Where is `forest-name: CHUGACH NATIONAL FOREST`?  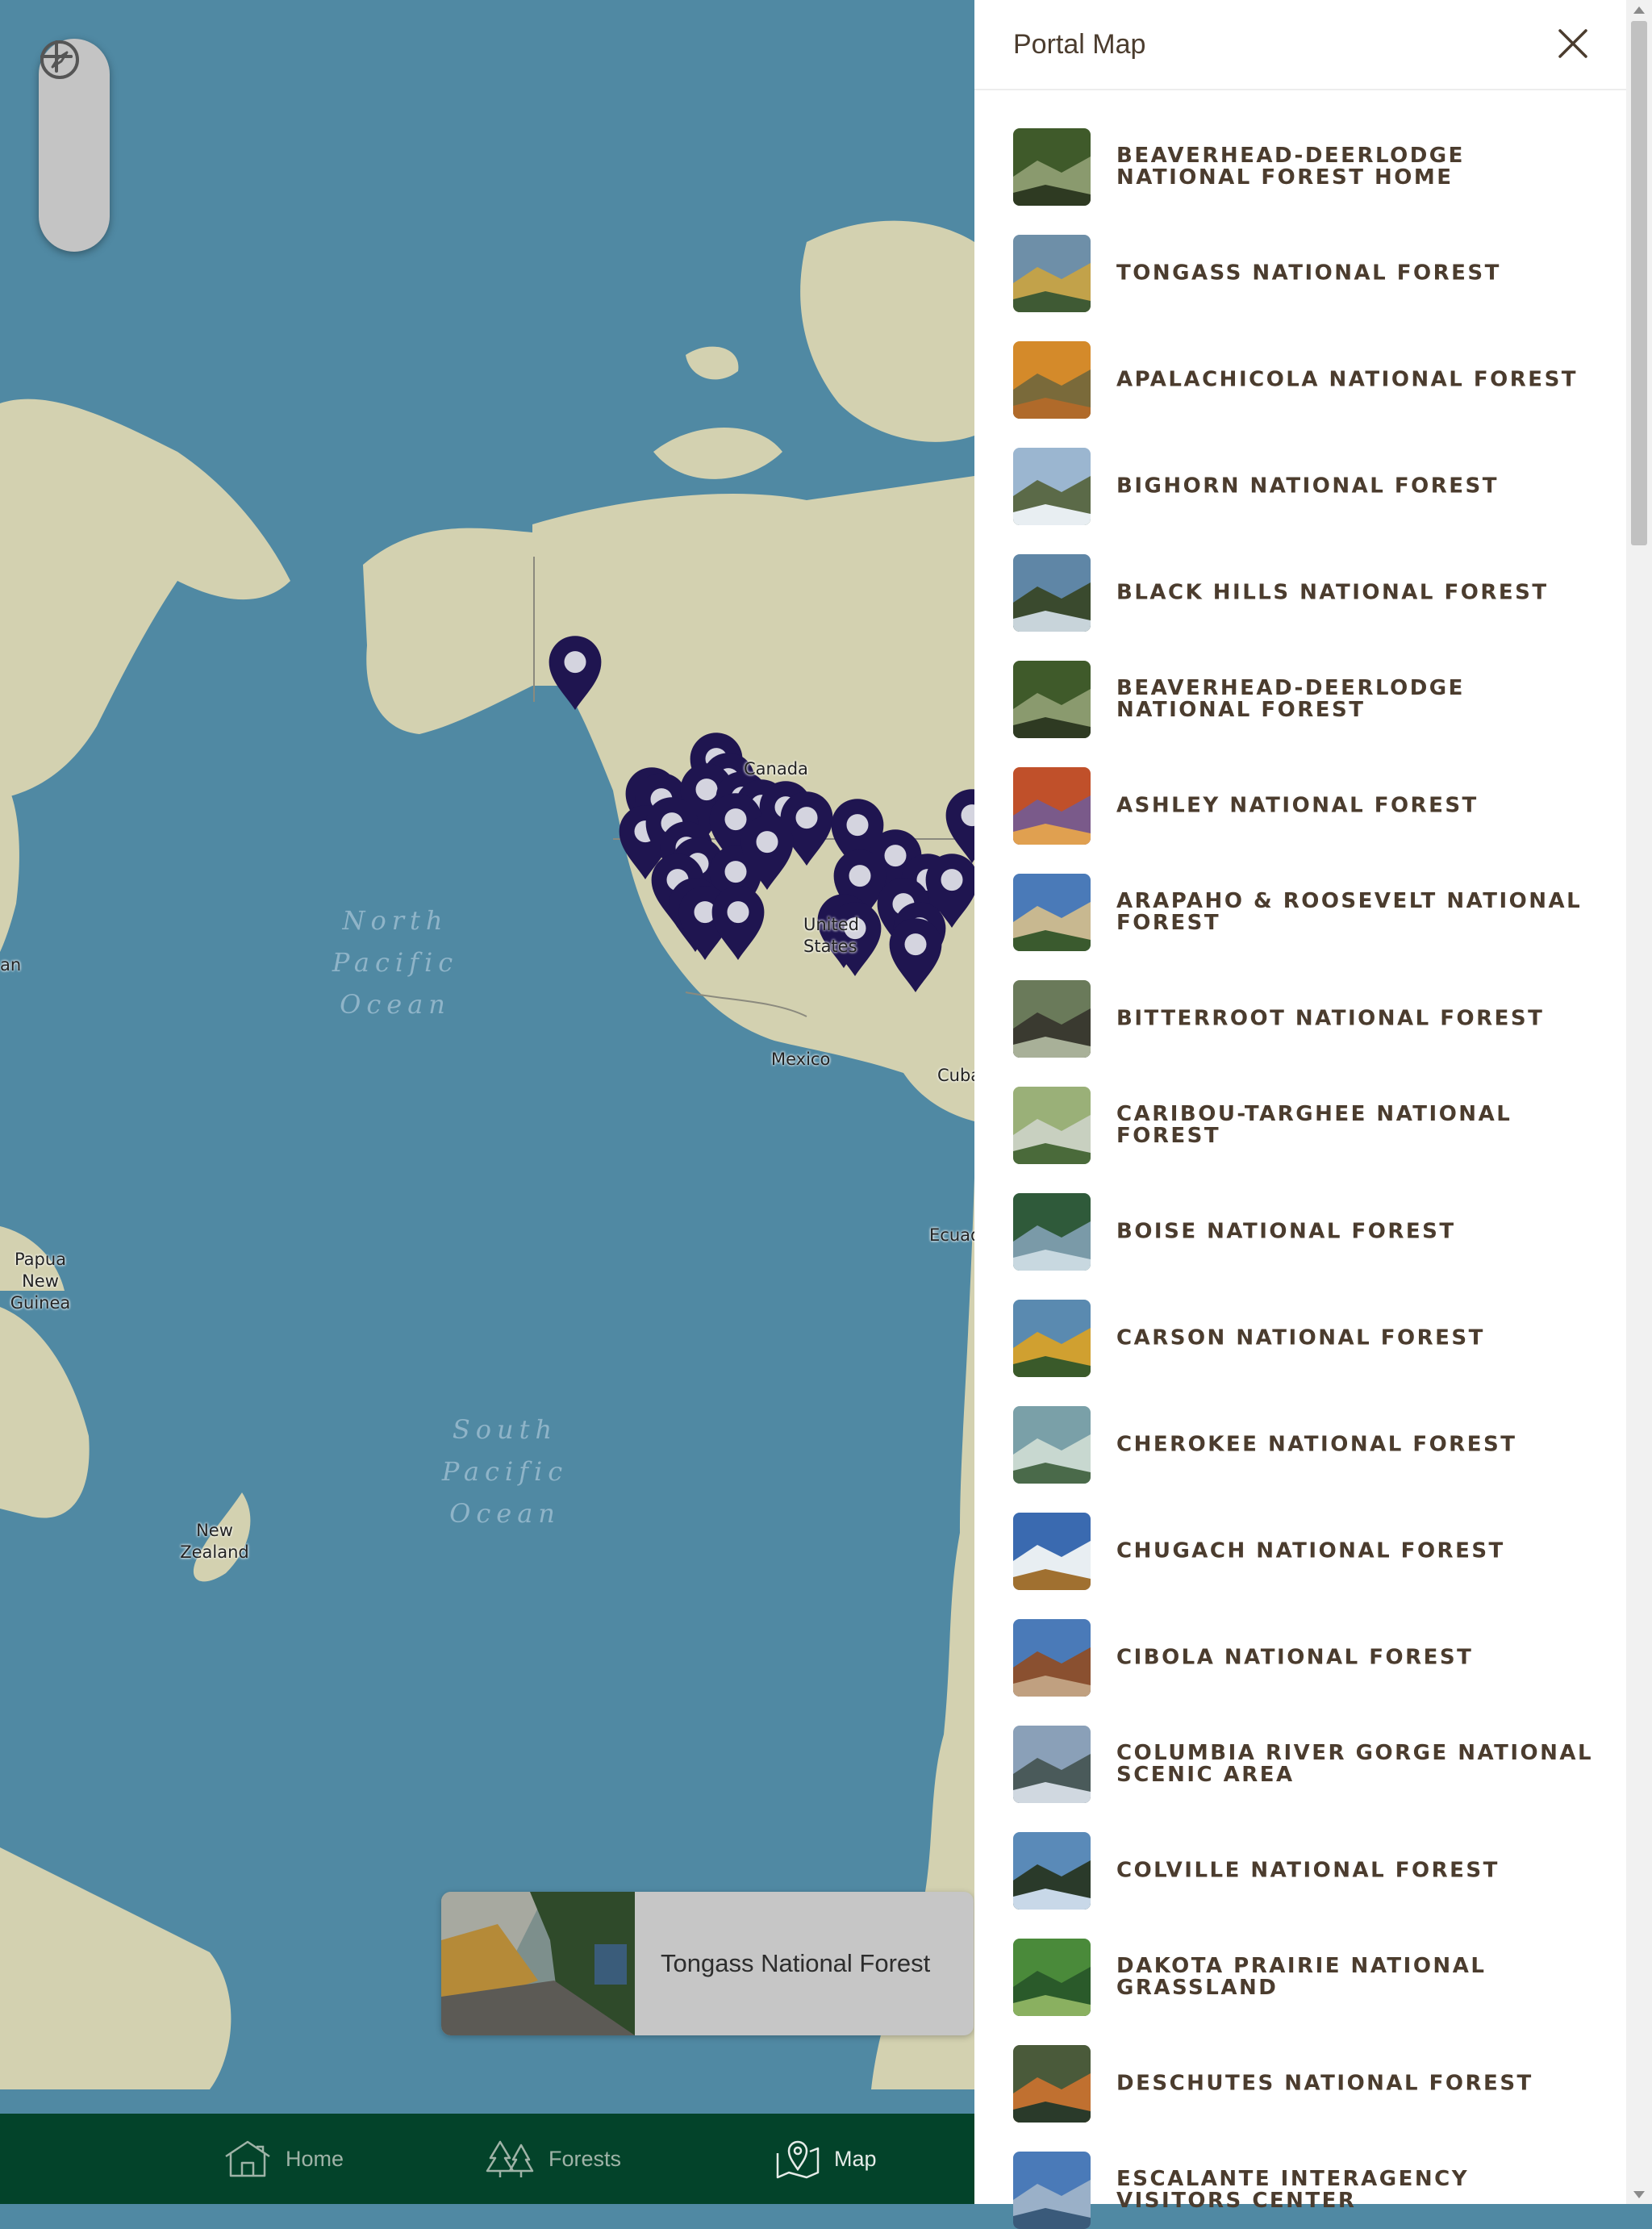
forest-name: CHUGACH NATIONAL FOREST is located at coordinates (1311, 1550).